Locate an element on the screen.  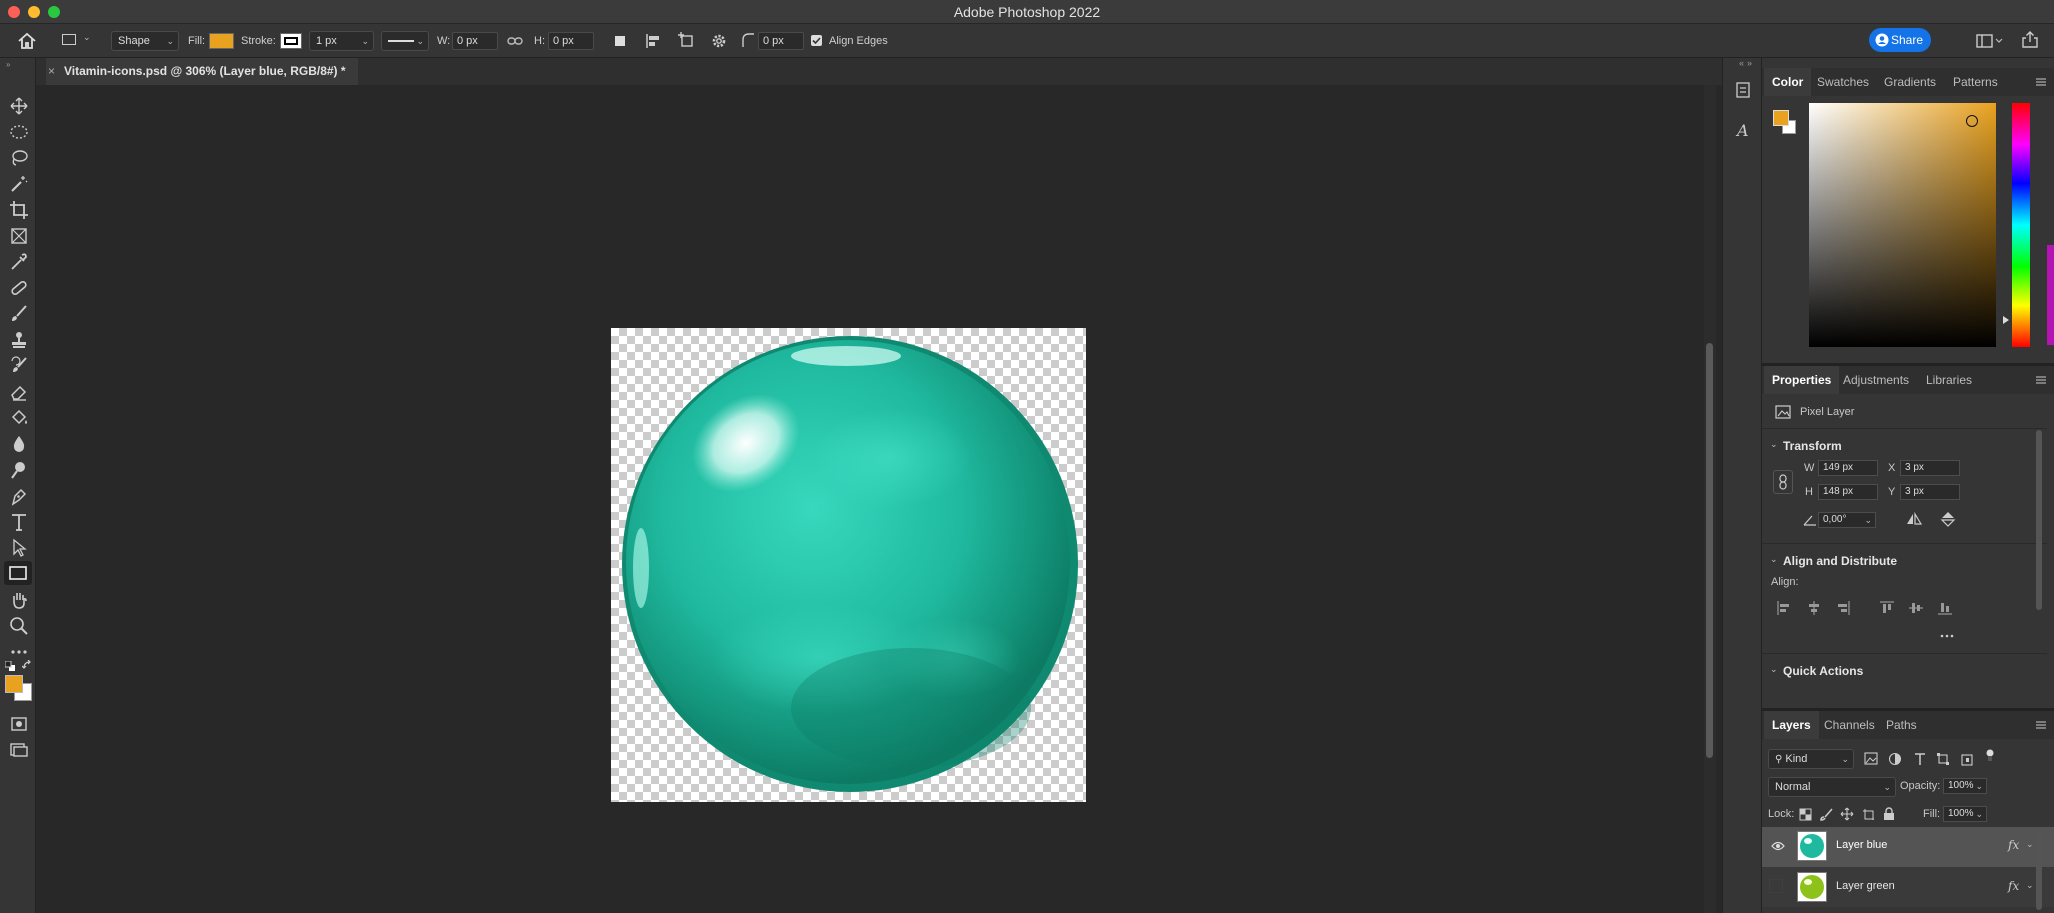
align-bottom-edges-icon is located at coordinates (1945, 608).